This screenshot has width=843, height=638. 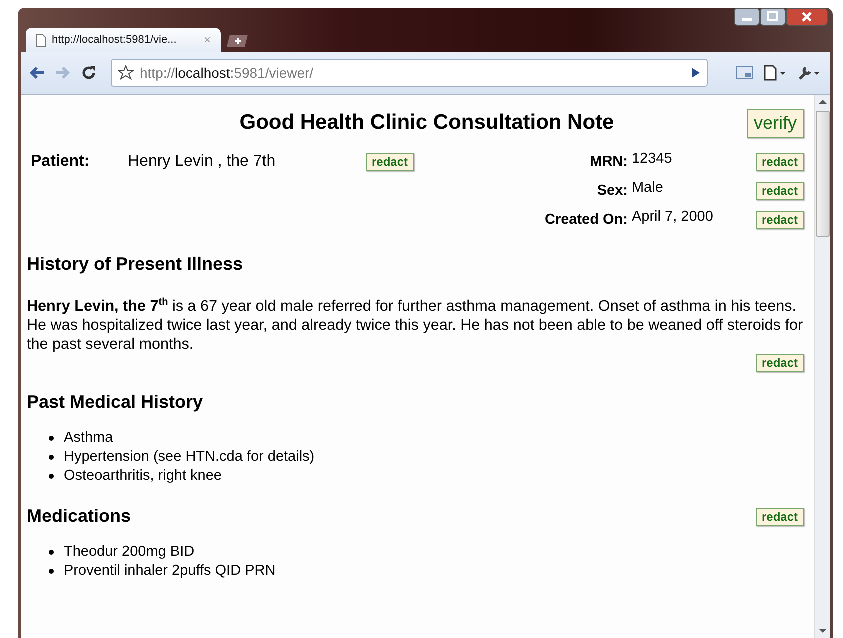 What do you see at coordinates (747, 17) in the screenshot?
I see `minimize-icon` at bounding box center [747, 17].